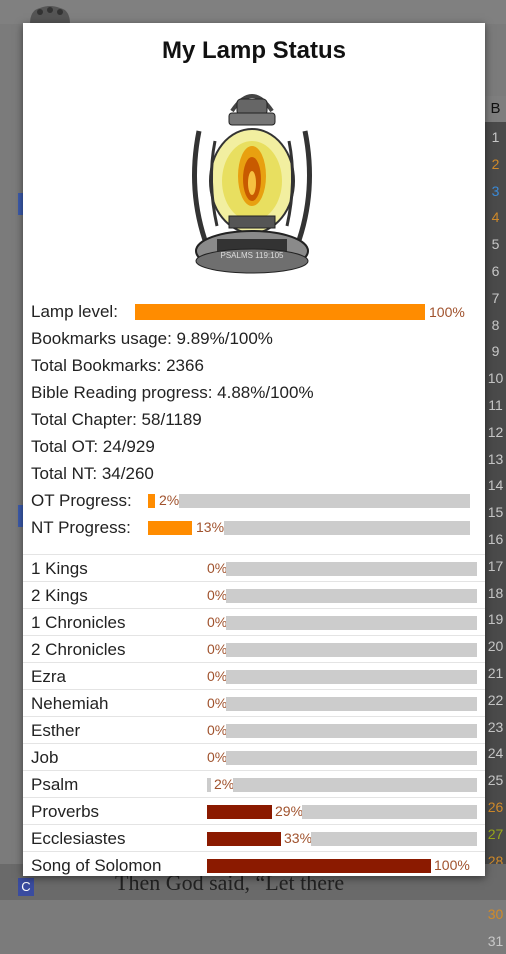 The image size is (506, 954). I want to click on ot-progress-label: OT Progress:, so click(81, 500).